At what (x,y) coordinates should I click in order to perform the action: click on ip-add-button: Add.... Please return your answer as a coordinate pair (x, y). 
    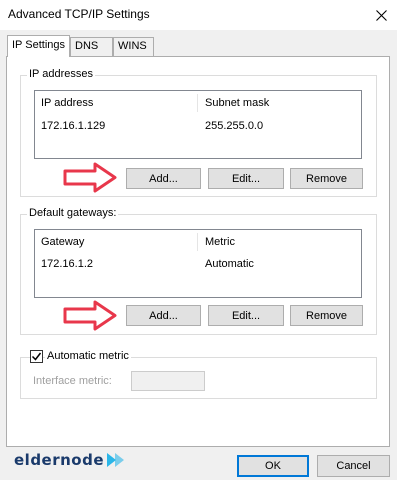
    Looking at the image, I should click on (163, 178).